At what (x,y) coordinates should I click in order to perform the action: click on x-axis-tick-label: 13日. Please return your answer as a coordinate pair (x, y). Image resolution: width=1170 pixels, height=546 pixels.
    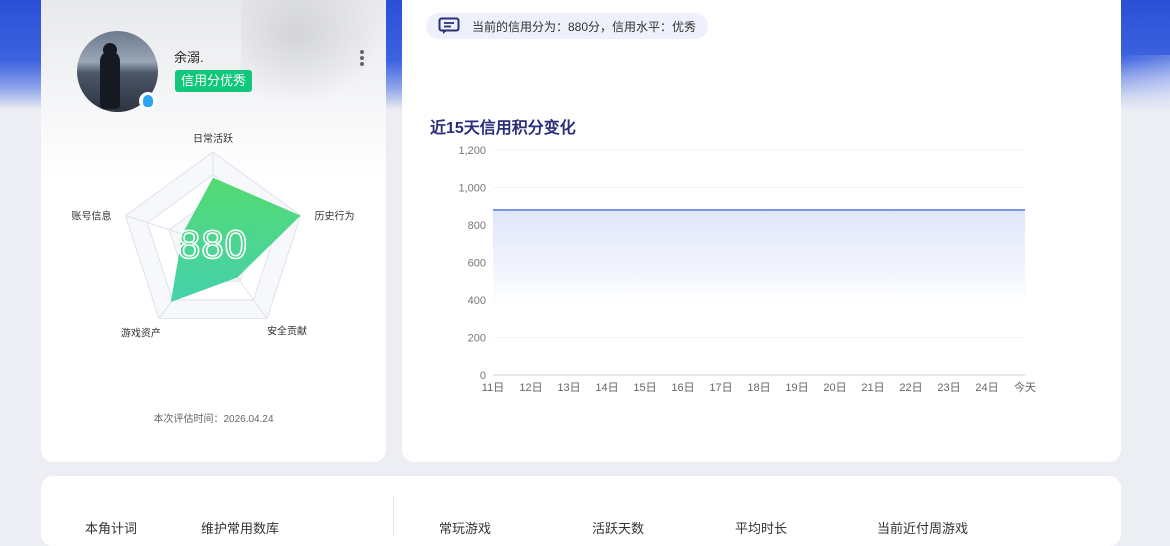
    Looking at the image, I should click on (568, 388).